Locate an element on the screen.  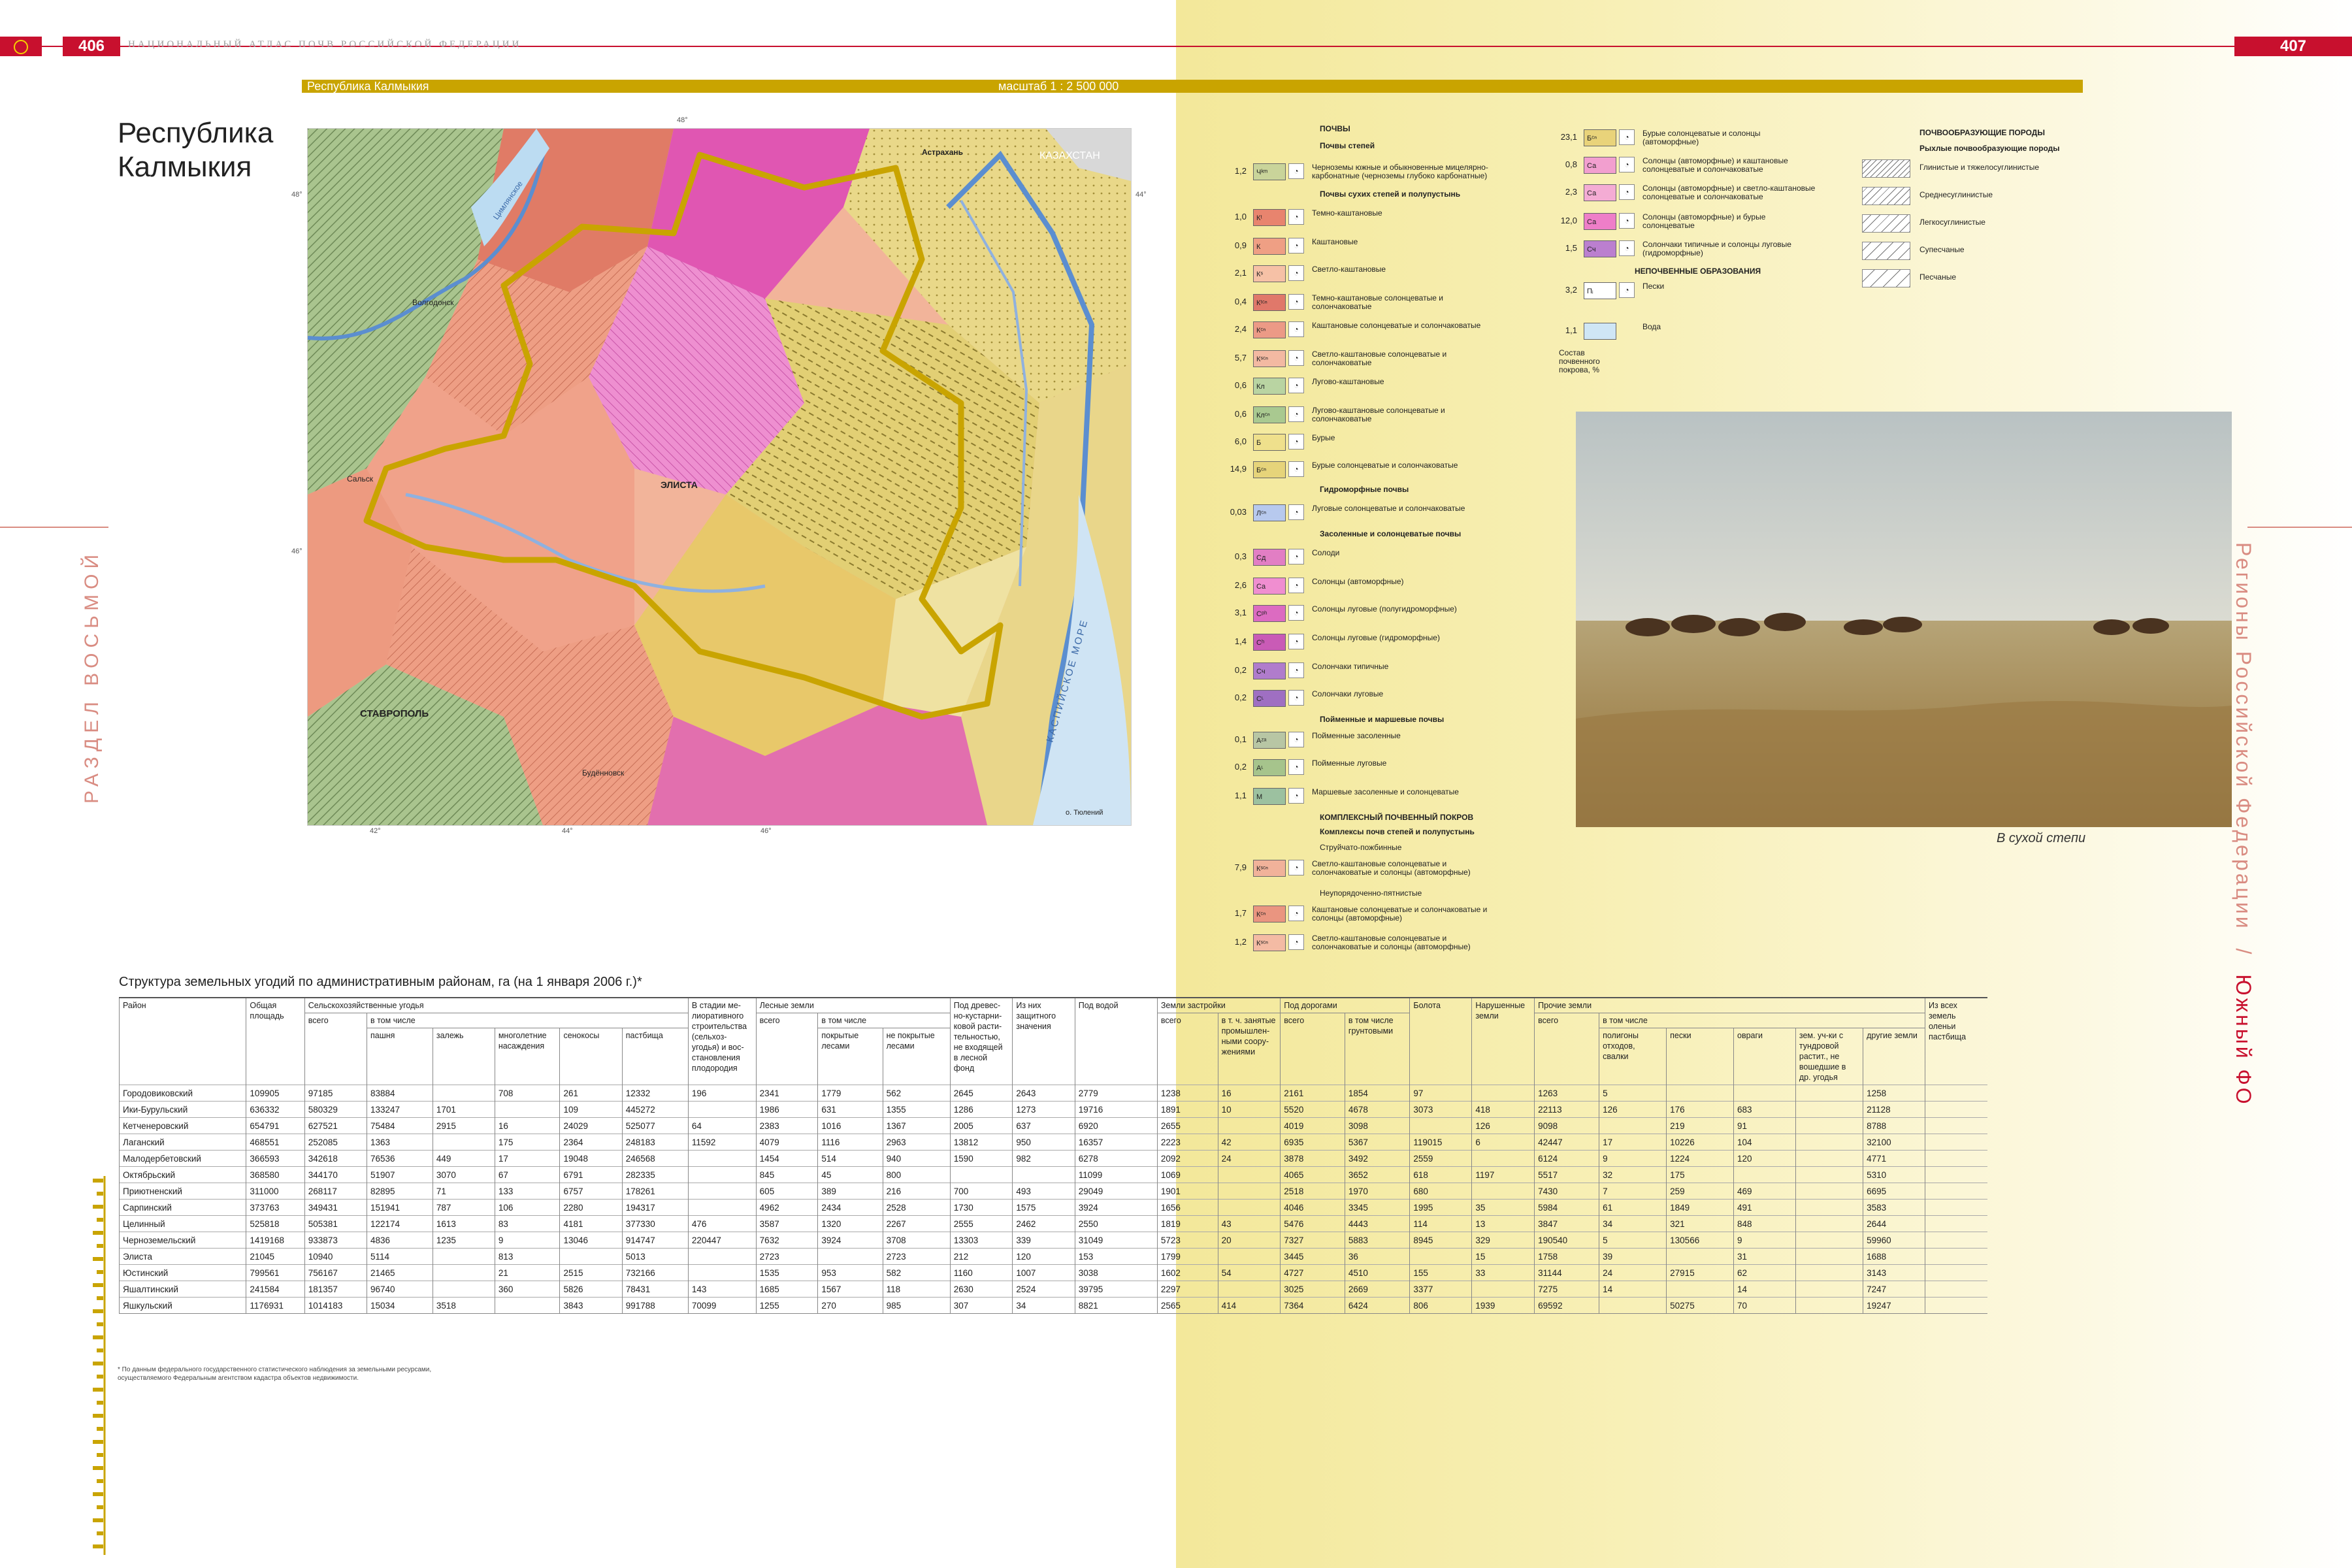
table-cell: 32 is located at coordinates (1633, 1174).